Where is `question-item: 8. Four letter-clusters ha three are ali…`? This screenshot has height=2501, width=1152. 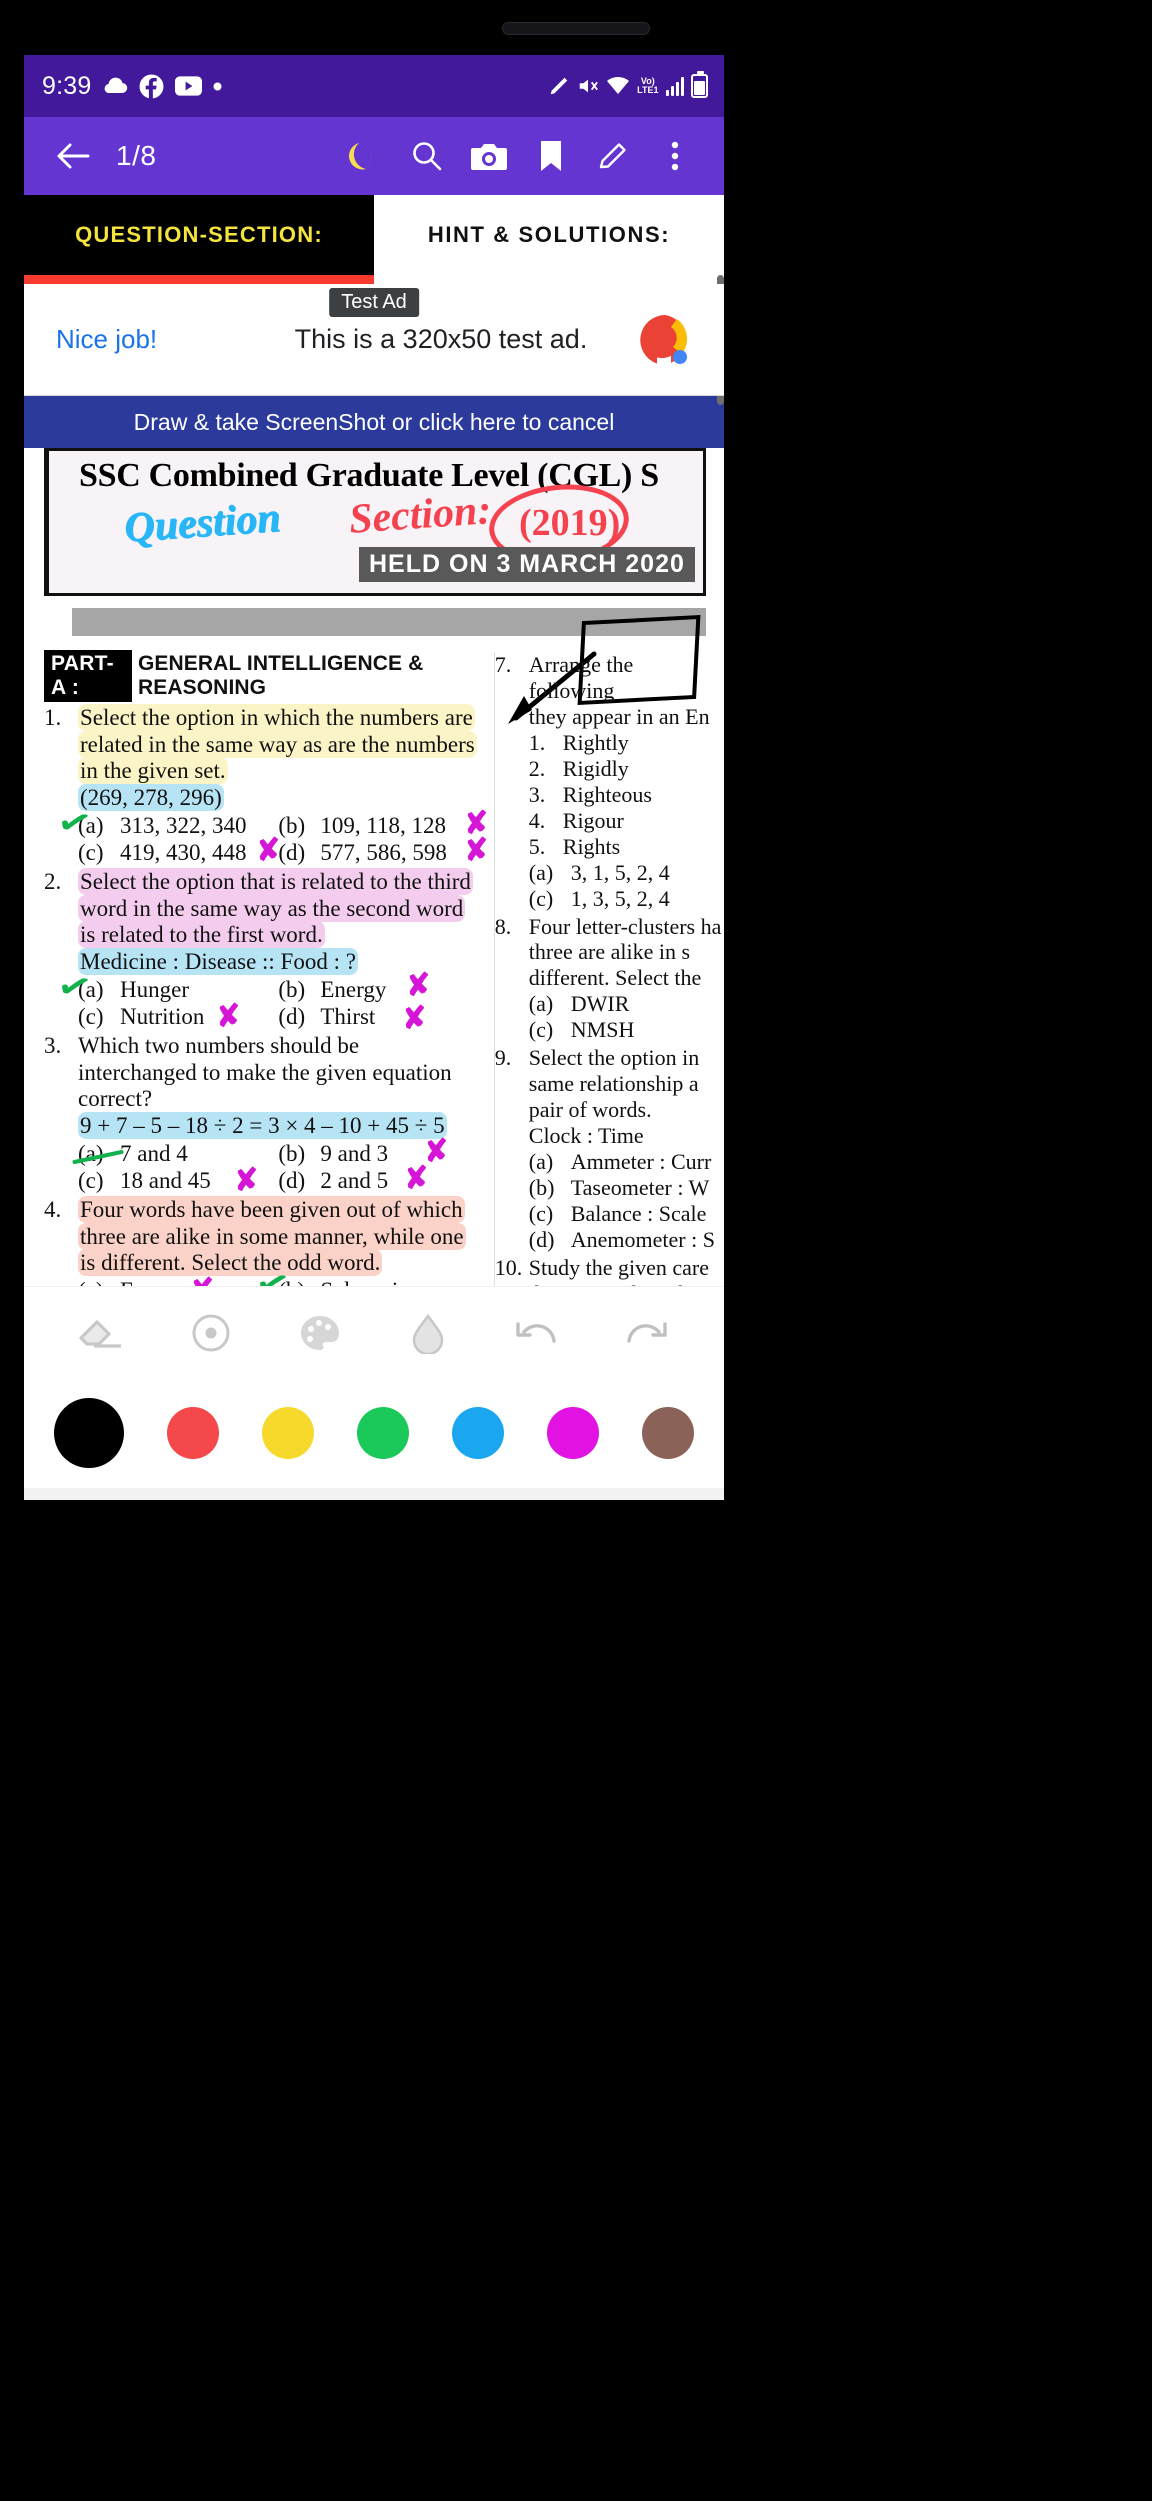 question-item: 8. Four letter-clusters ha three are ali… is located at coordinates (609, 979).